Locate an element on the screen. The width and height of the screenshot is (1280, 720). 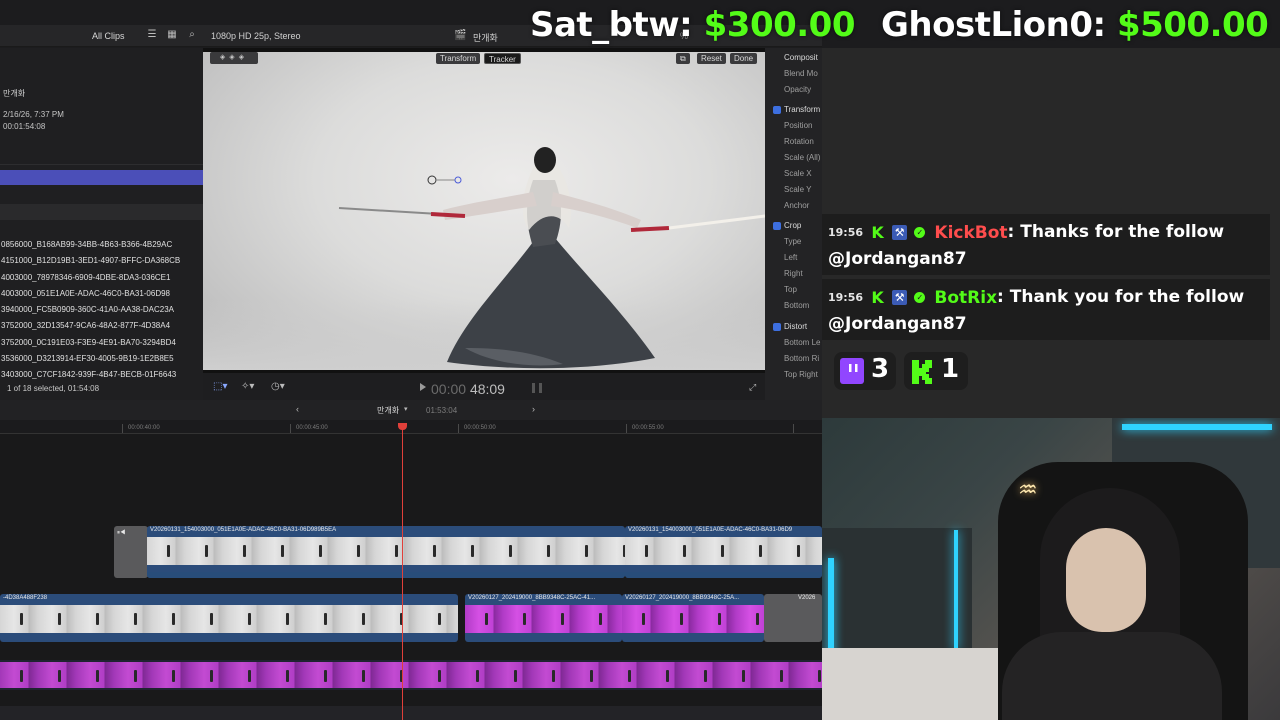
clip-filmstrip is located at coordinates (693, 619).